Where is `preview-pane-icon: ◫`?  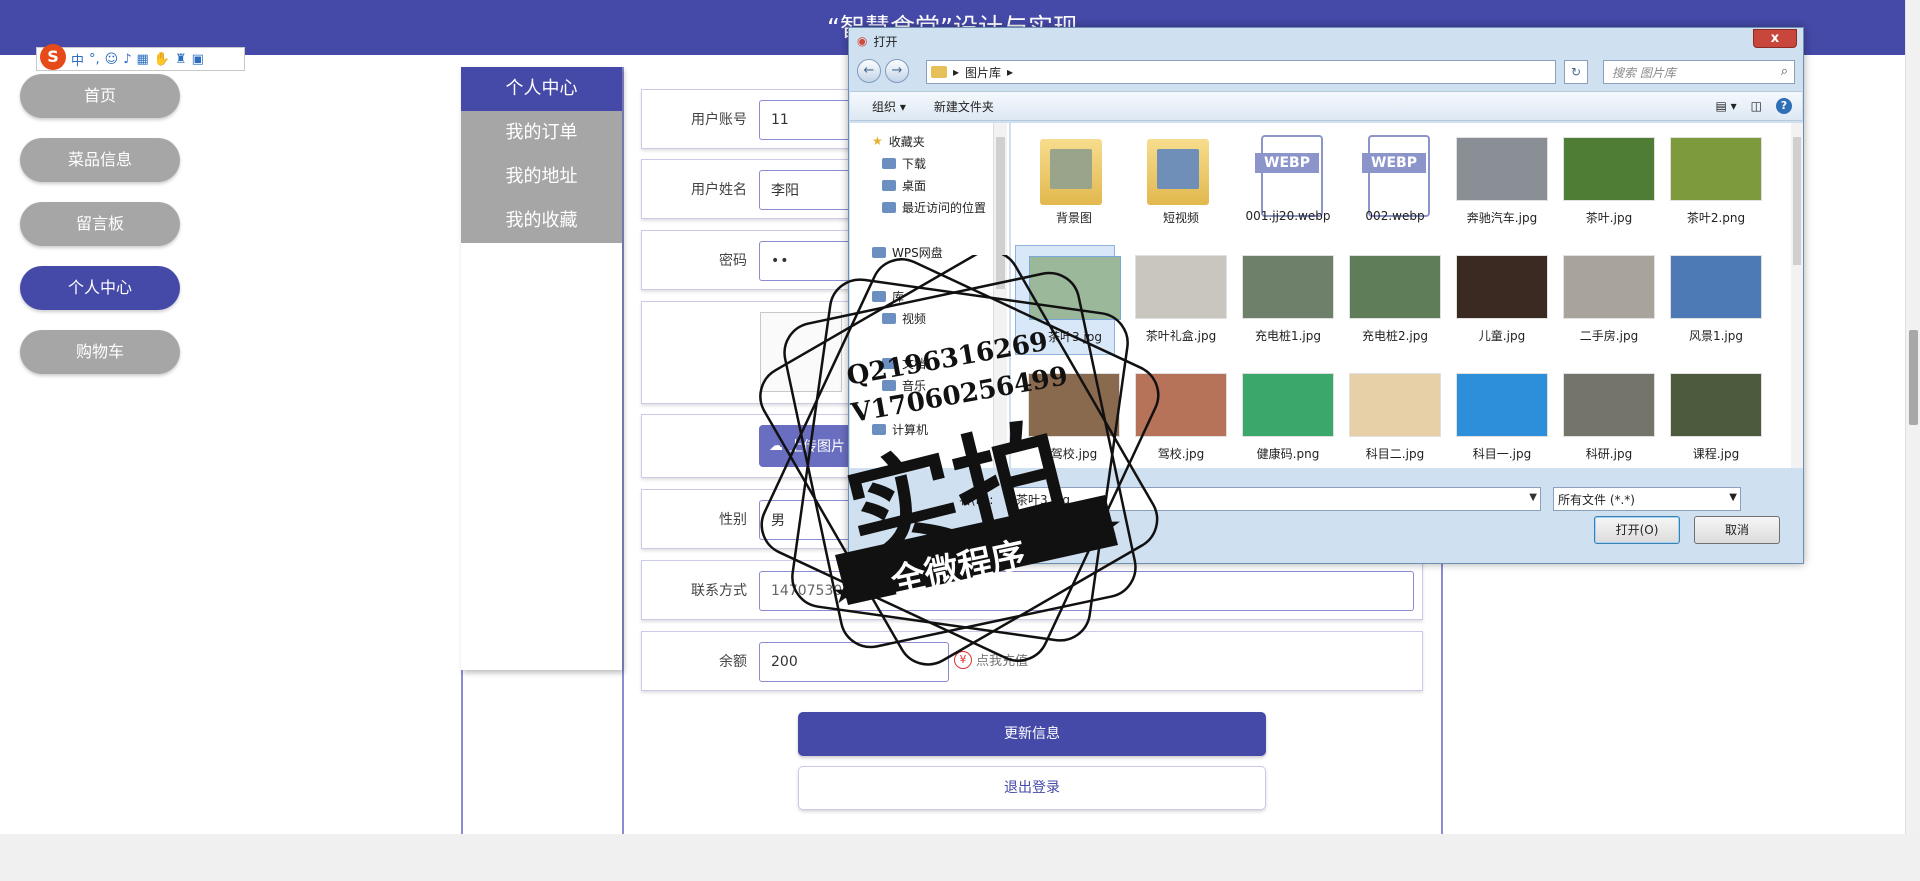 preview-pane-icon: ◫ is located at coordinates (1756, 106).